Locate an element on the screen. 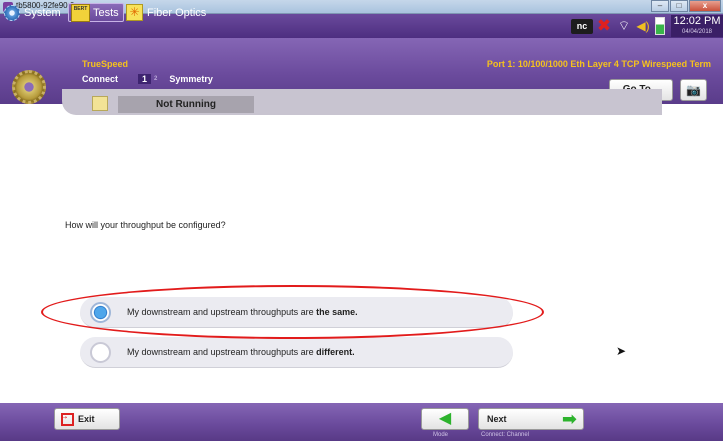  exit-icon is located at coordinates (66, 418).